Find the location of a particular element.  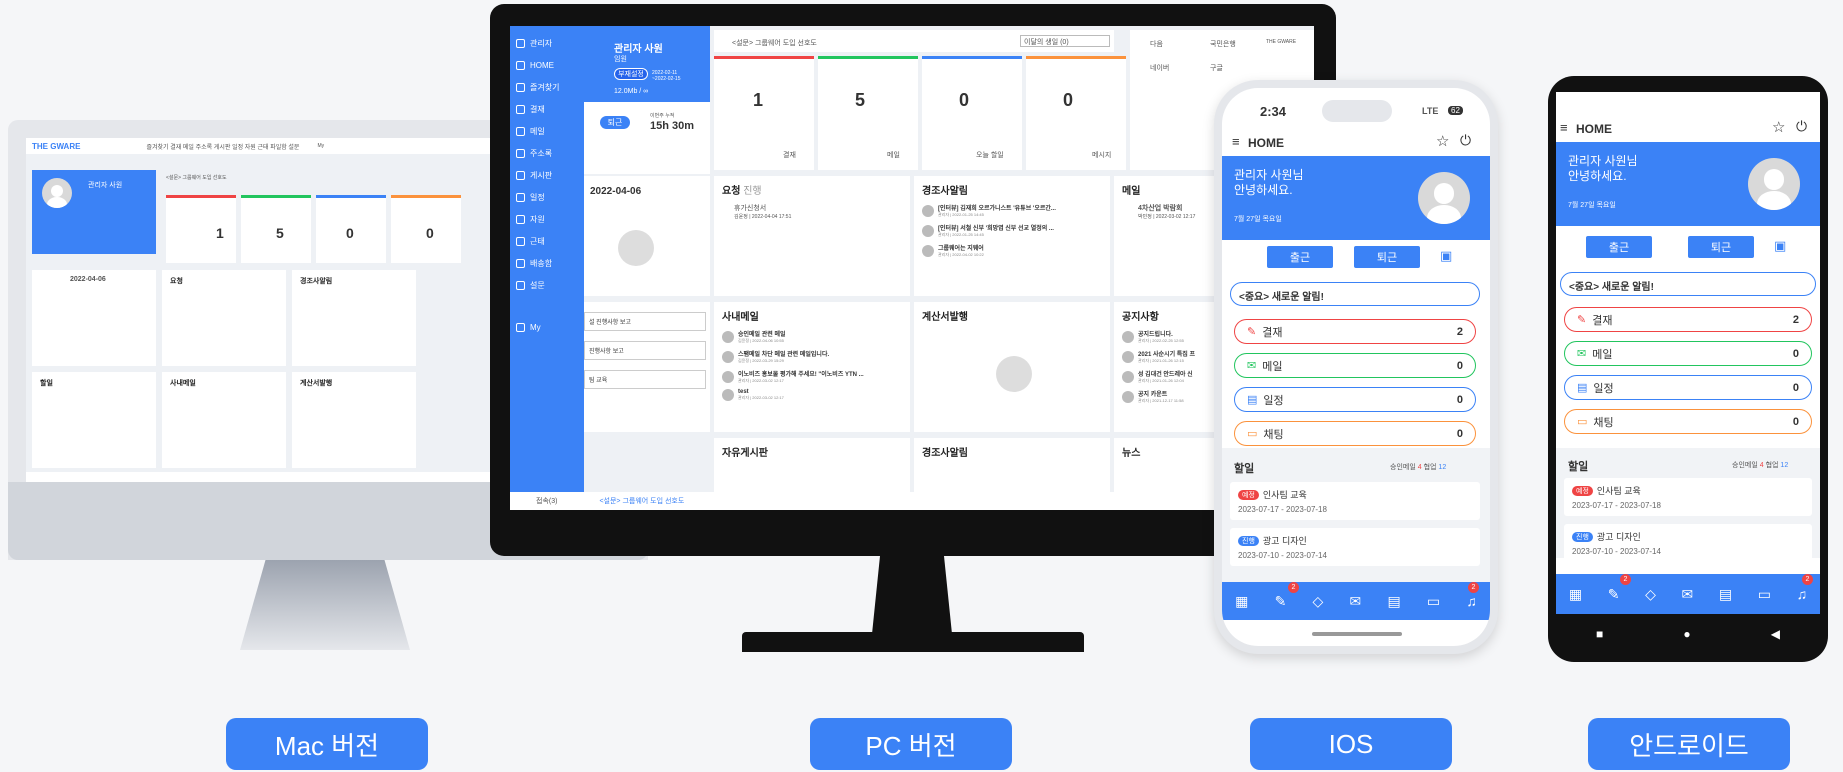

android-notice-bar: <중요> 새로운 알림! is located at coordinates (1688, 284).